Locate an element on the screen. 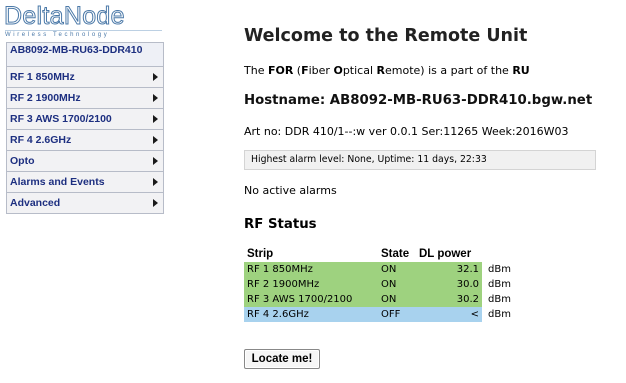  deltanode-logo: DeltaNode Wireless Technology is located at coordinates (84, 22).